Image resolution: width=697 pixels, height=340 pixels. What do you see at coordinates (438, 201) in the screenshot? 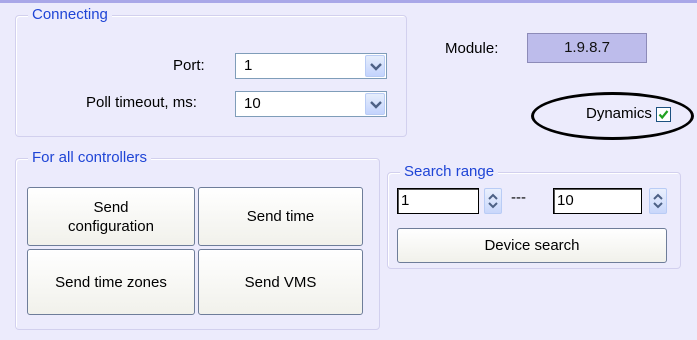
I see `range-from-input: 1` at bounding box center [438, 201].